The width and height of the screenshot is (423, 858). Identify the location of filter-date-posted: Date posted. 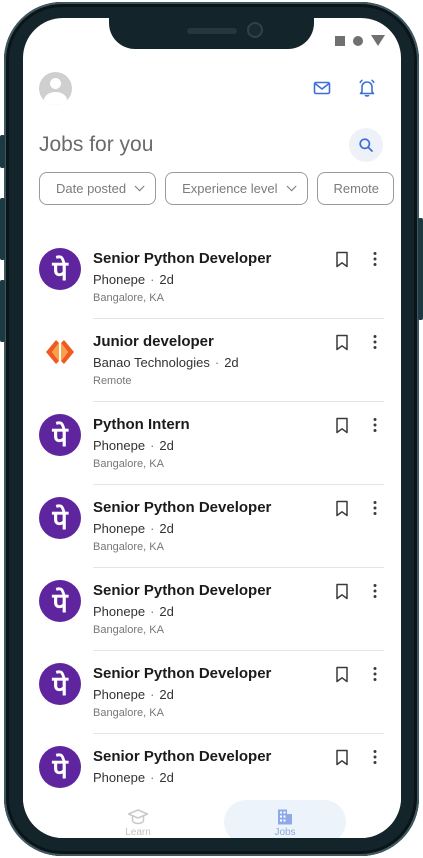
(98, 188).